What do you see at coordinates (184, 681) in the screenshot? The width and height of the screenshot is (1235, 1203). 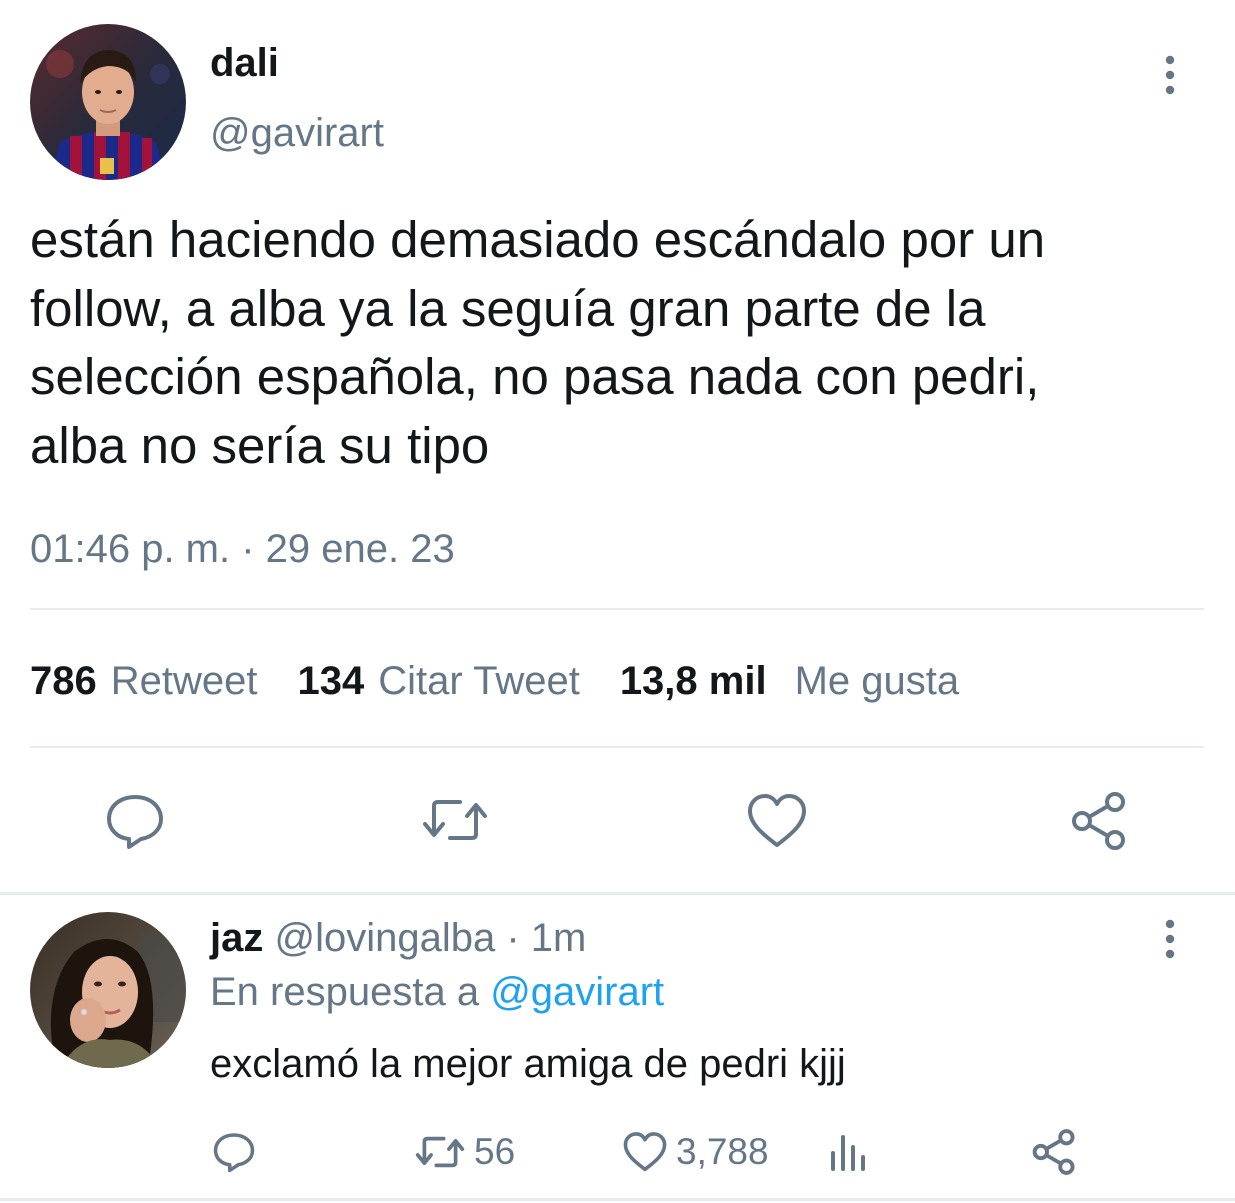 I see `retweets-label: Retweet` at bounding box center [184, 681].